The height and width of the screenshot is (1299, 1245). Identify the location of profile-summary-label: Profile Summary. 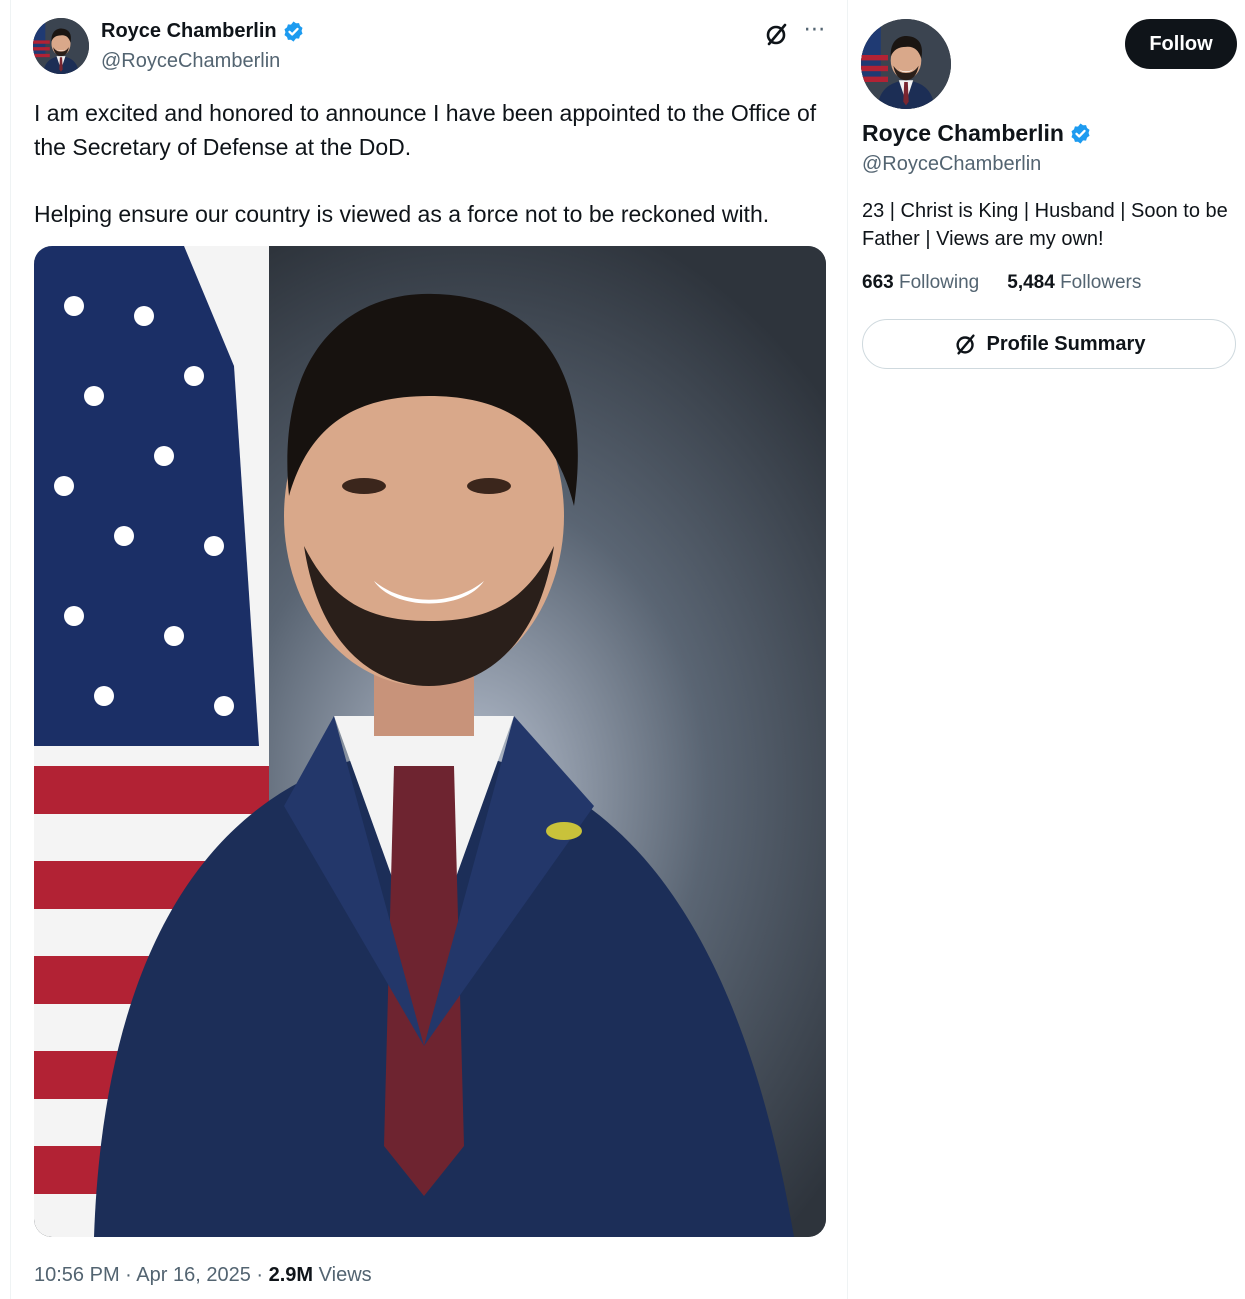
(1066, 343).